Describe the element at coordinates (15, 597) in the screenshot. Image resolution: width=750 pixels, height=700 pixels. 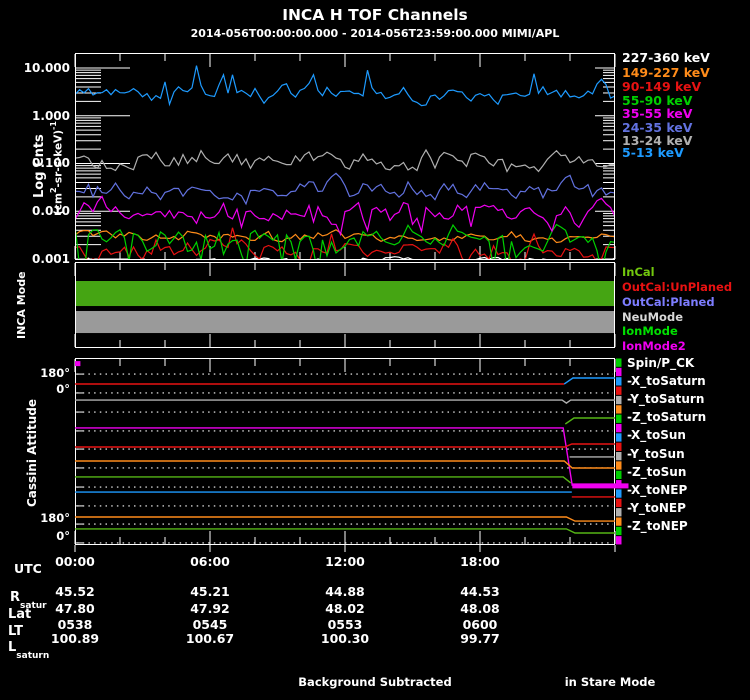
I see `row-label-r-main: R` at that location.